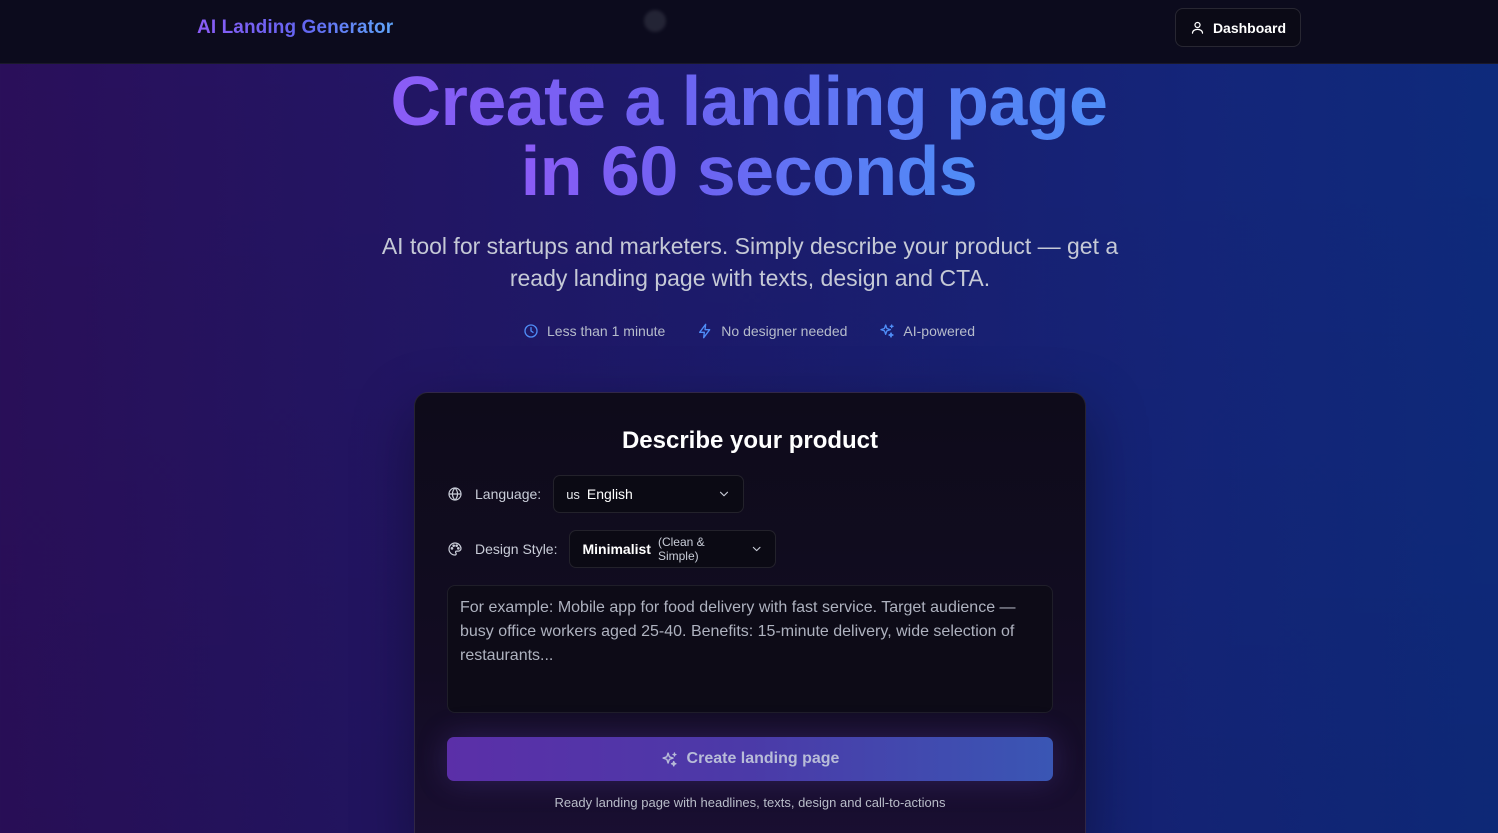  I want to click on feature-item-speed: Less than 1 minute, so click(594, 331).